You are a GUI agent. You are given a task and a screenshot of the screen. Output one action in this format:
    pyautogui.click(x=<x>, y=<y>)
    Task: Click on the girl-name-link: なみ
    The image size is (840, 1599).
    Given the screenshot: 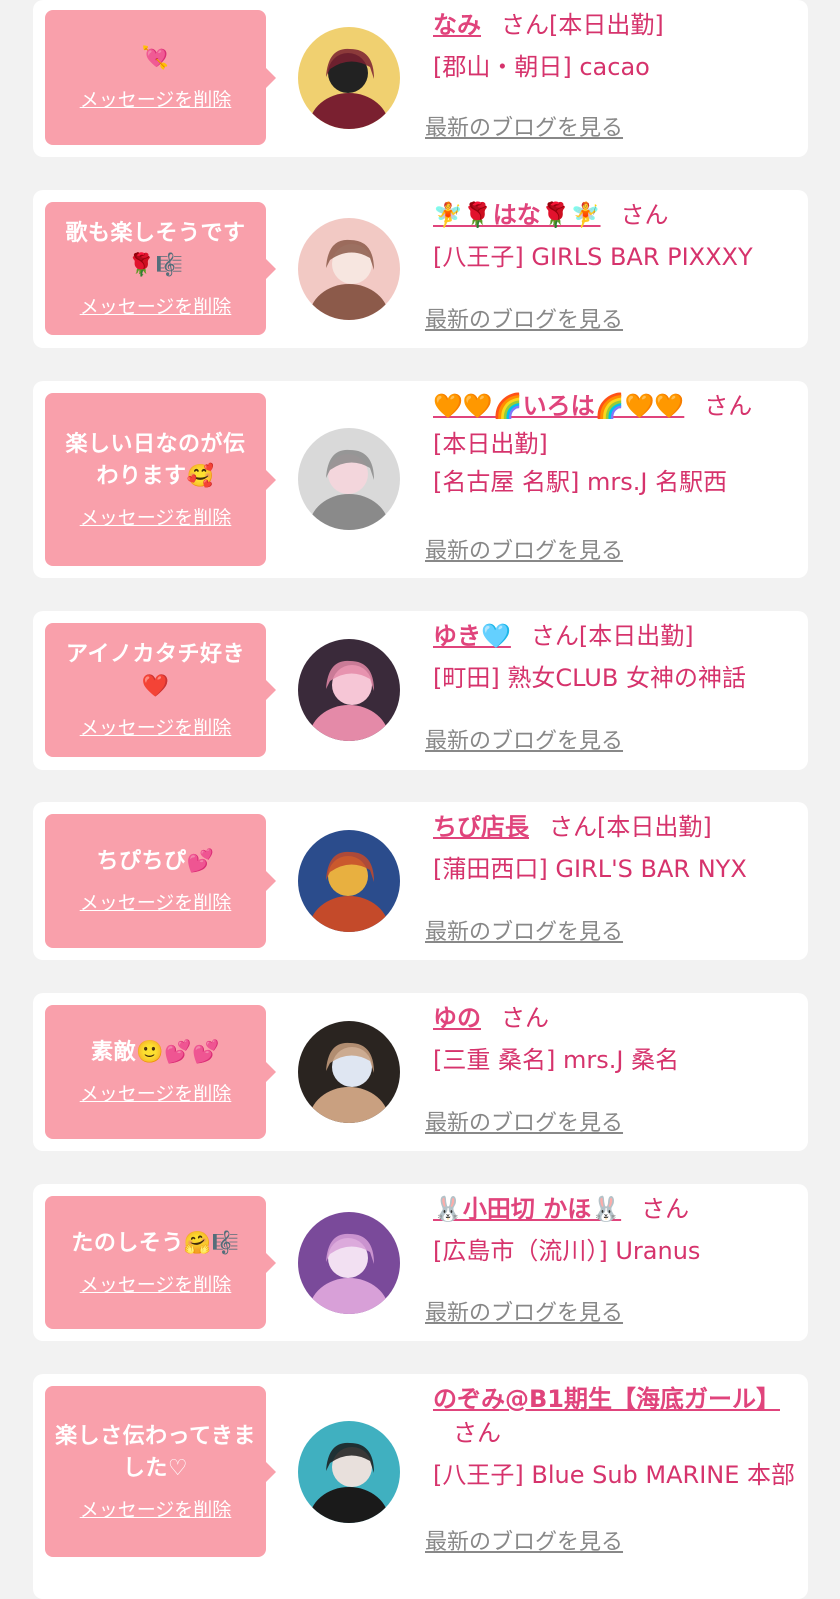 What is the action you would take?
    pyautogui.click(x=457, y=25)
    